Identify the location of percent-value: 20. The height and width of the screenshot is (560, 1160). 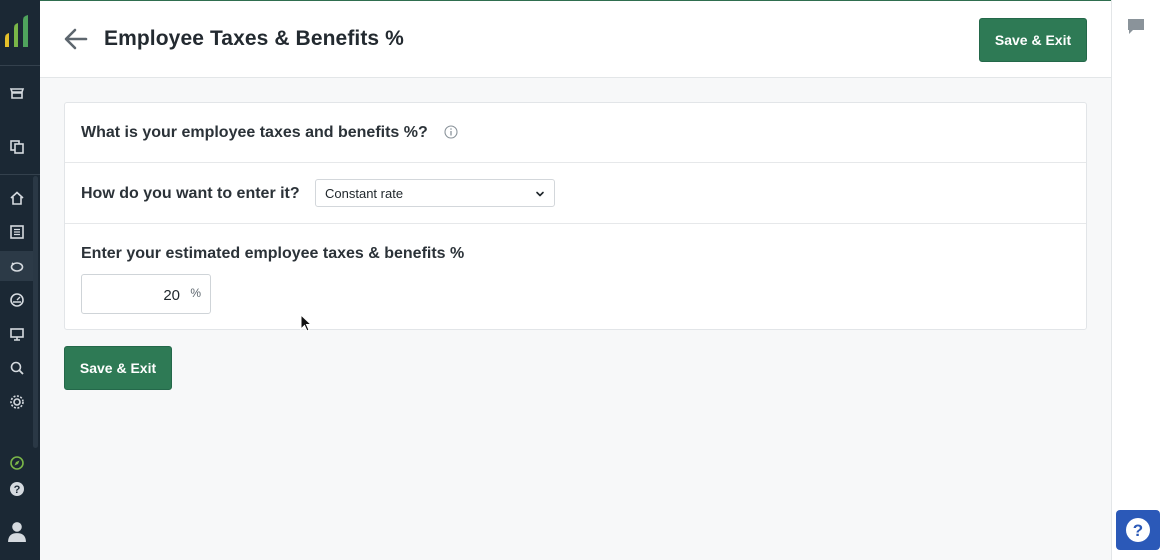
(171, 295).